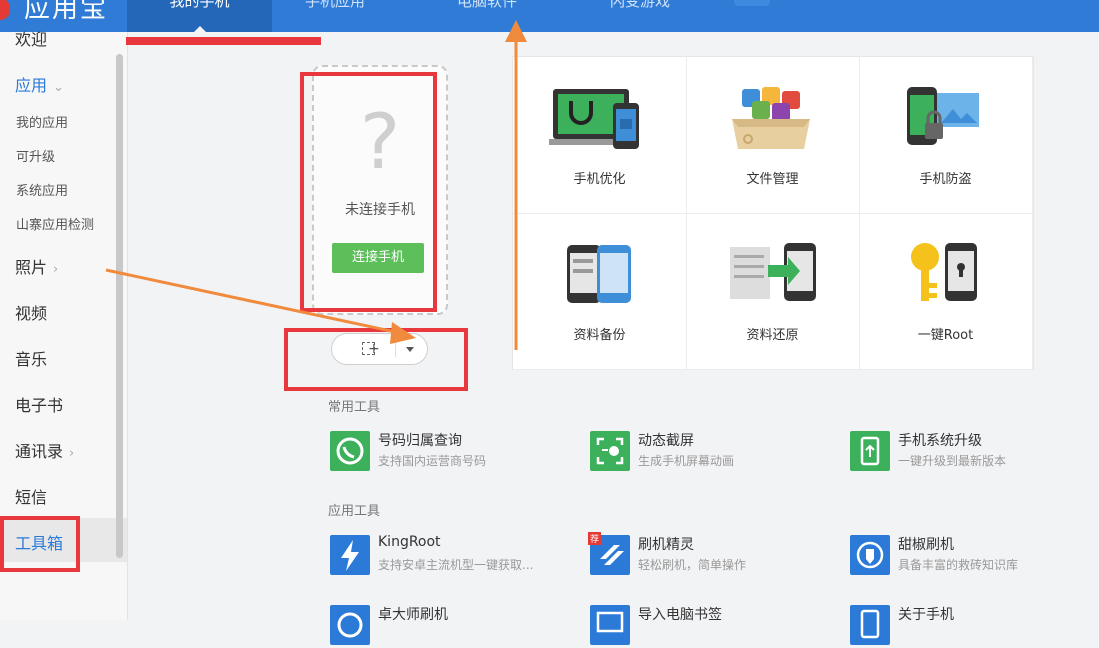  I want to click on pepper-flash-icon, so click(870, 555).